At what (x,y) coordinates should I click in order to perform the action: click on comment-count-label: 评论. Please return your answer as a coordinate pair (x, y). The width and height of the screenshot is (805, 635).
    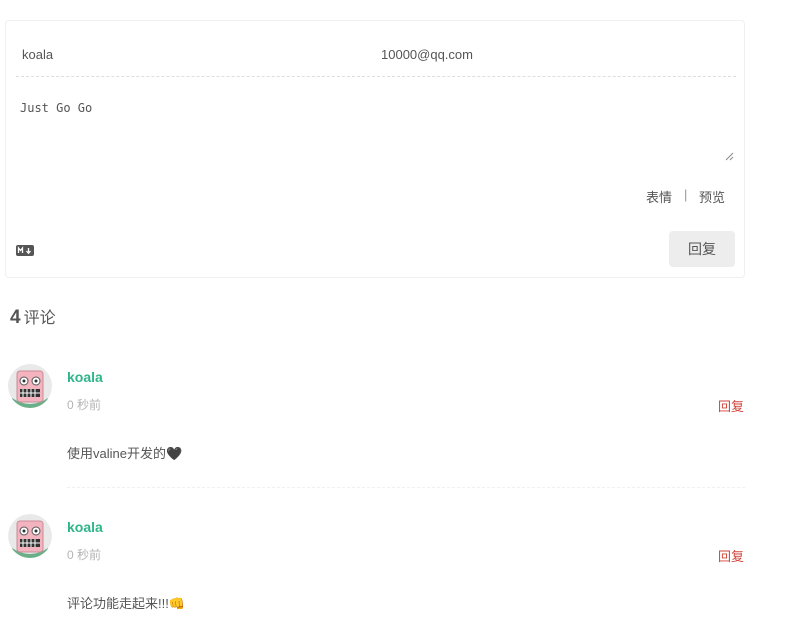
    Looking at the image, I should click on (39, 318).